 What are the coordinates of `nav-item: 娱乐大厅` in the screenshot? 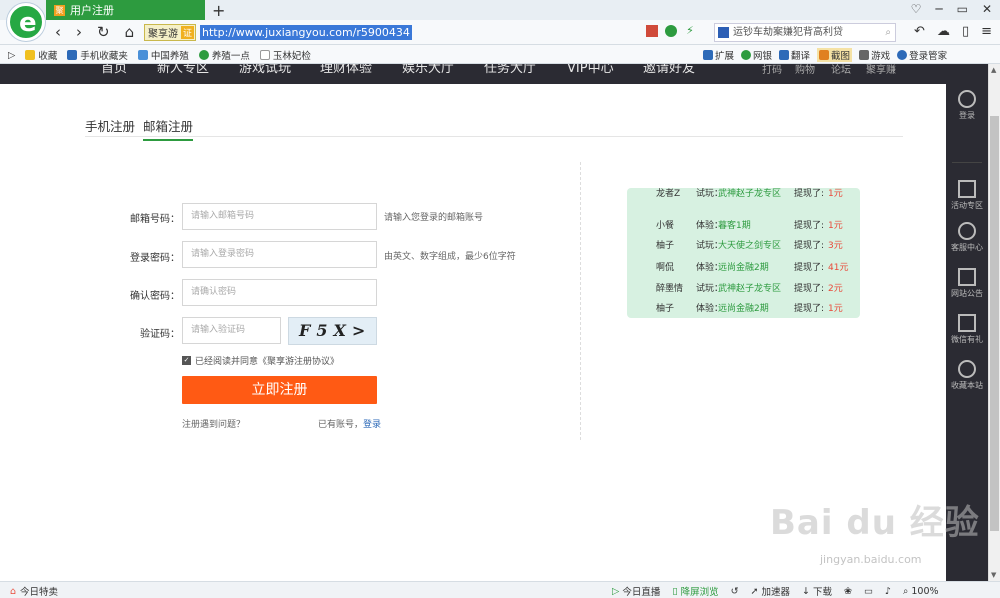 It's located at (428, 70).